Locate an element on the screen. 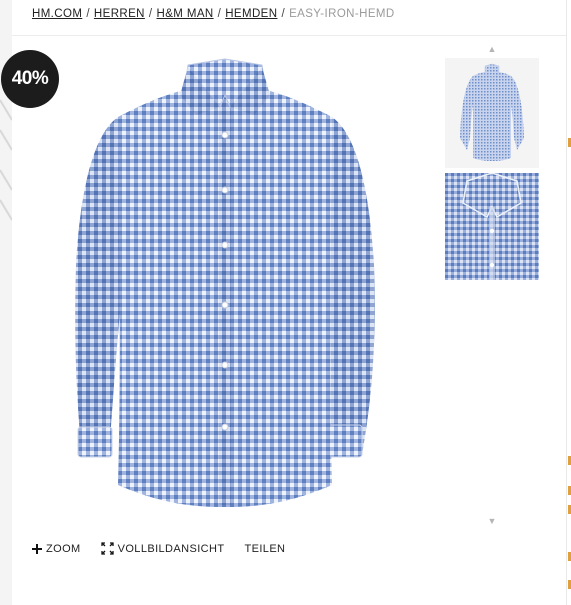 The image size is (571, 605). fullscreen-label: VOLLBILDANSICHT is located at coordinates (171, 548).